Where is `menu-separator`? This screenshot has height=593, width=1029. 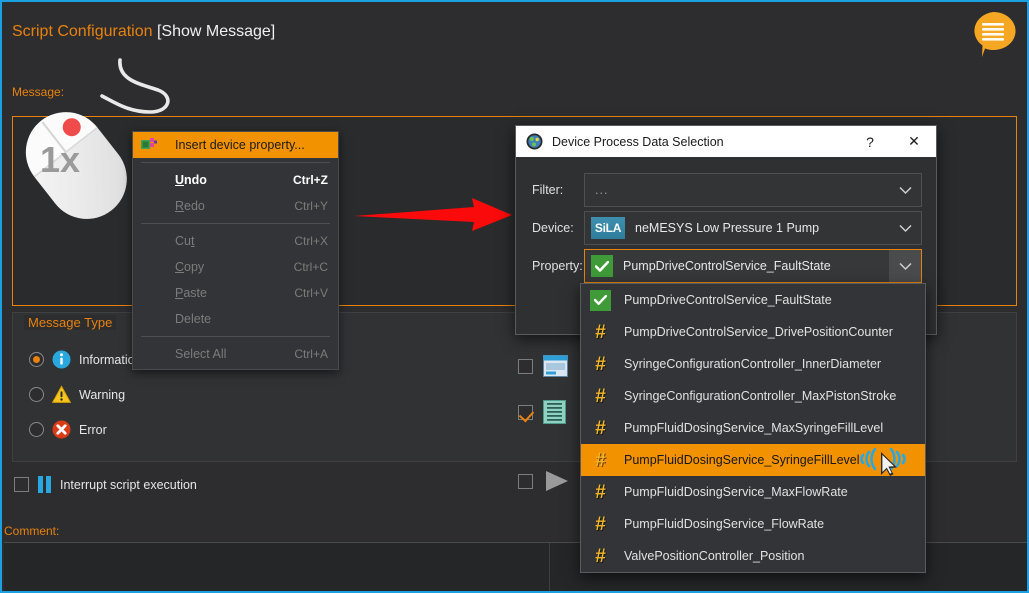 menu-separator is located at coordinates (235, 336).